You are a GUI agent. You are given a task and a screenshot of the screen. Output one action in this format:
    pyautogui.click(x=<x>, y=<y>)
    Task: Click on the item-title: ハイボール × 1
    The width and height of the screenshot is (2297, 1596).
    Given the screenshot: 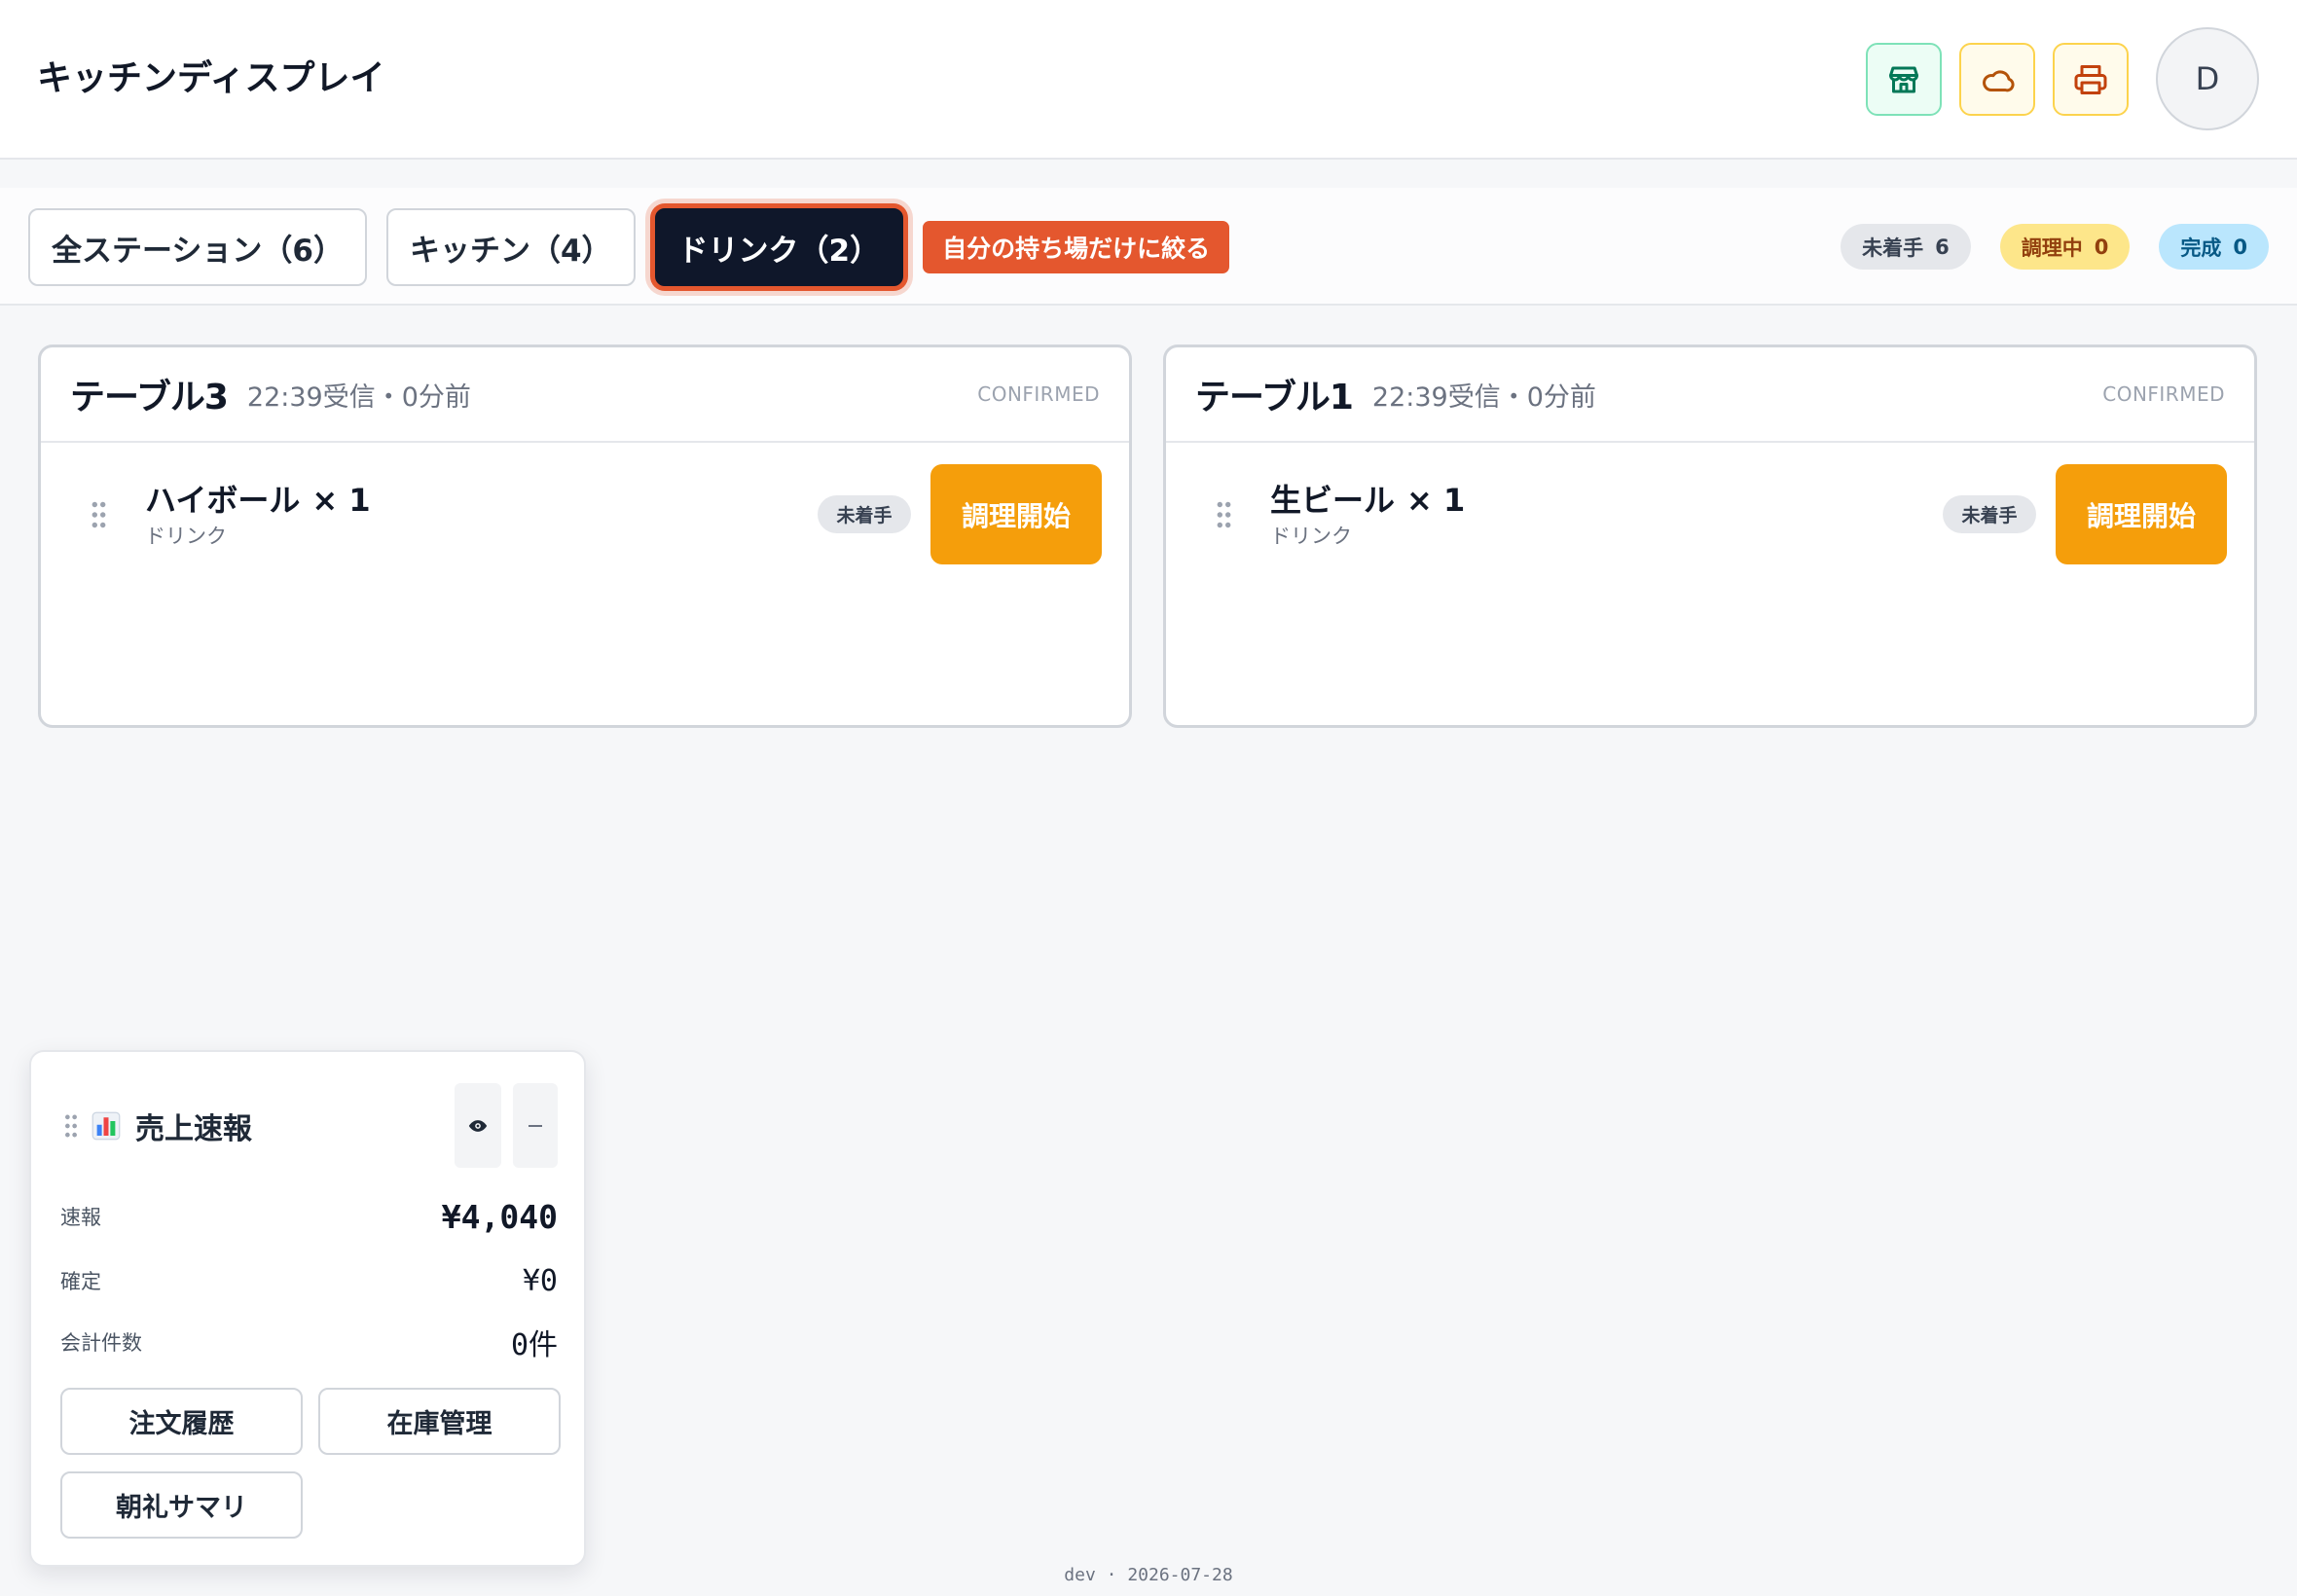 What is the action you would take?
    pyautogui.click(x=258, y=500)
    